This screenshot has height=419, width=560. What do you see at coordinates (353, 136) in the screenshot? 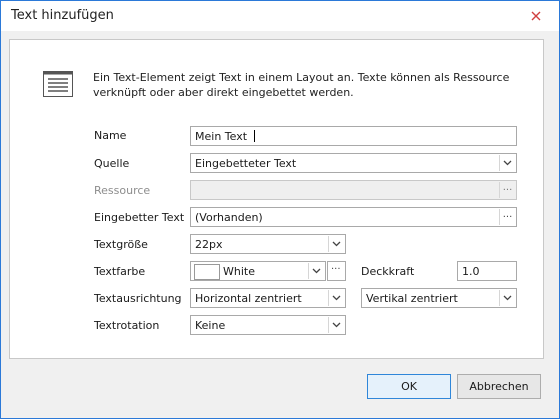
I see `name-input: Mein Text` at bounding box center [353, 136].